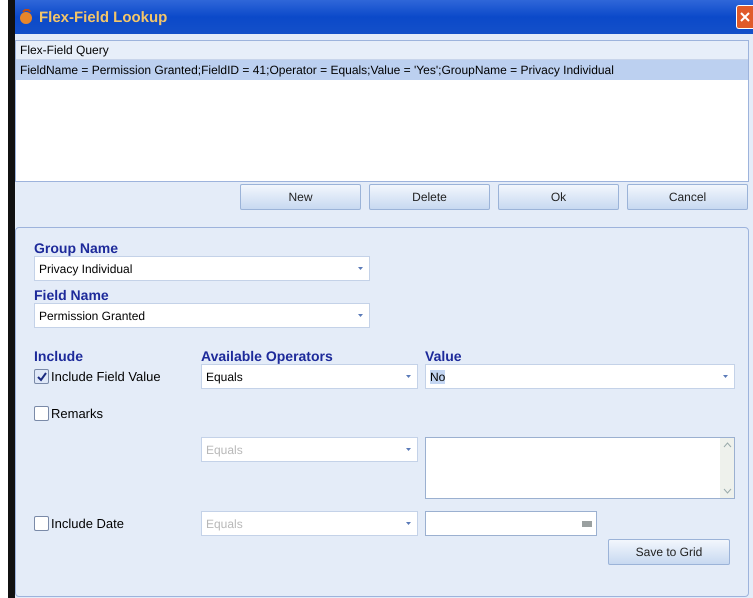 This screenshot has width=753, height=598. Describe the element at coordinates (444, 356) in the screenshot. I see `column-label: Value` at that location.